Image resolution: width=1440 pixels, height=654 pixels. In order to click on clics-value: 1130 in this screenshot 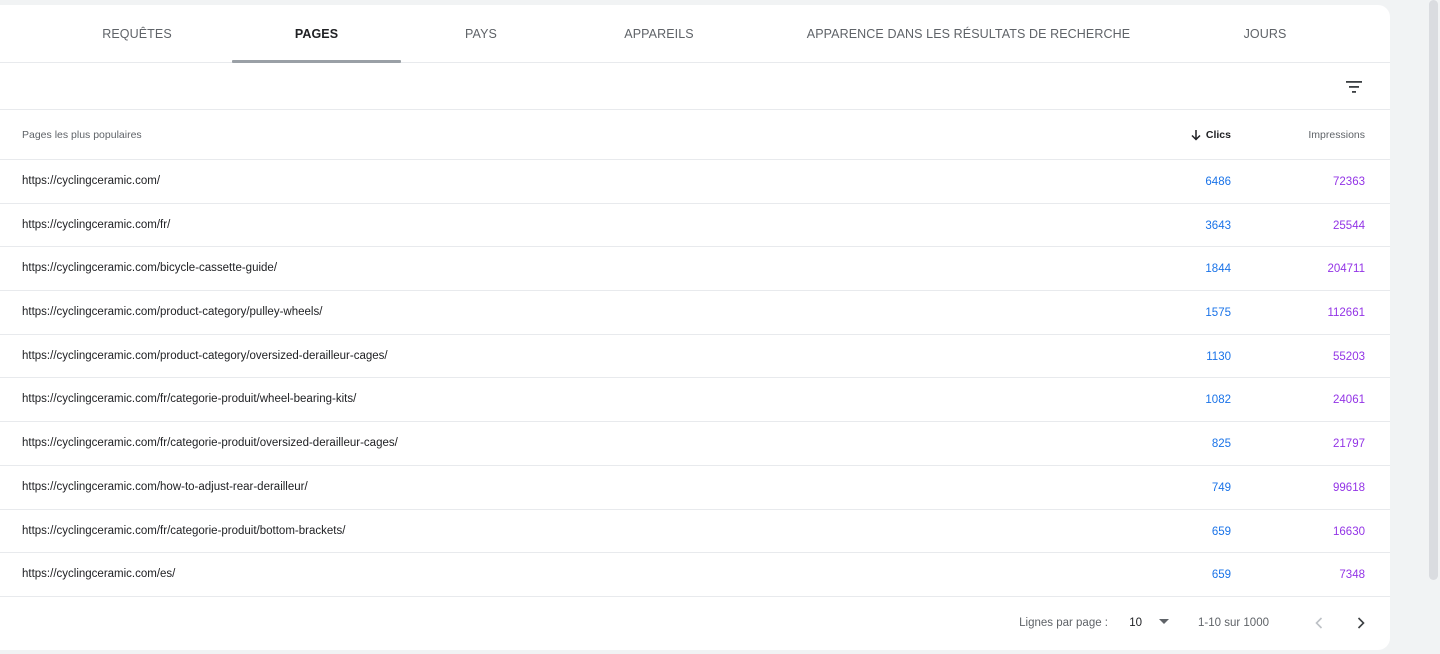, I will do `click(1218, 356)`.